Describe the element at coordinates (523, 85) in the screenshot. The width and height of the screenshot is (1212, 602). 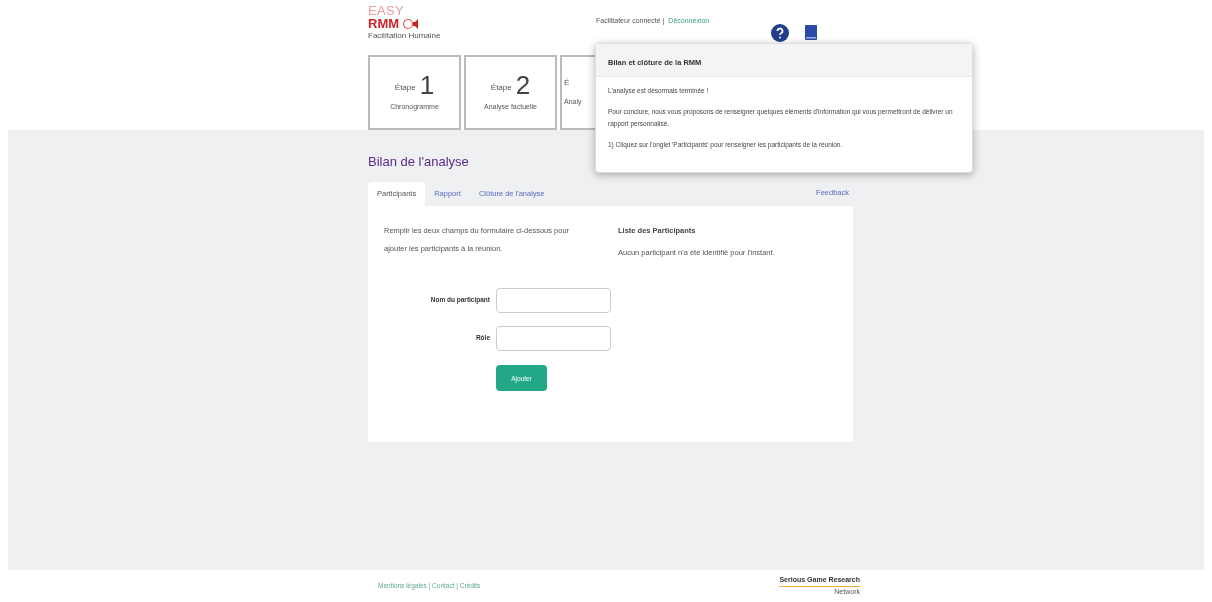
I see `step-number: 2` at that location.